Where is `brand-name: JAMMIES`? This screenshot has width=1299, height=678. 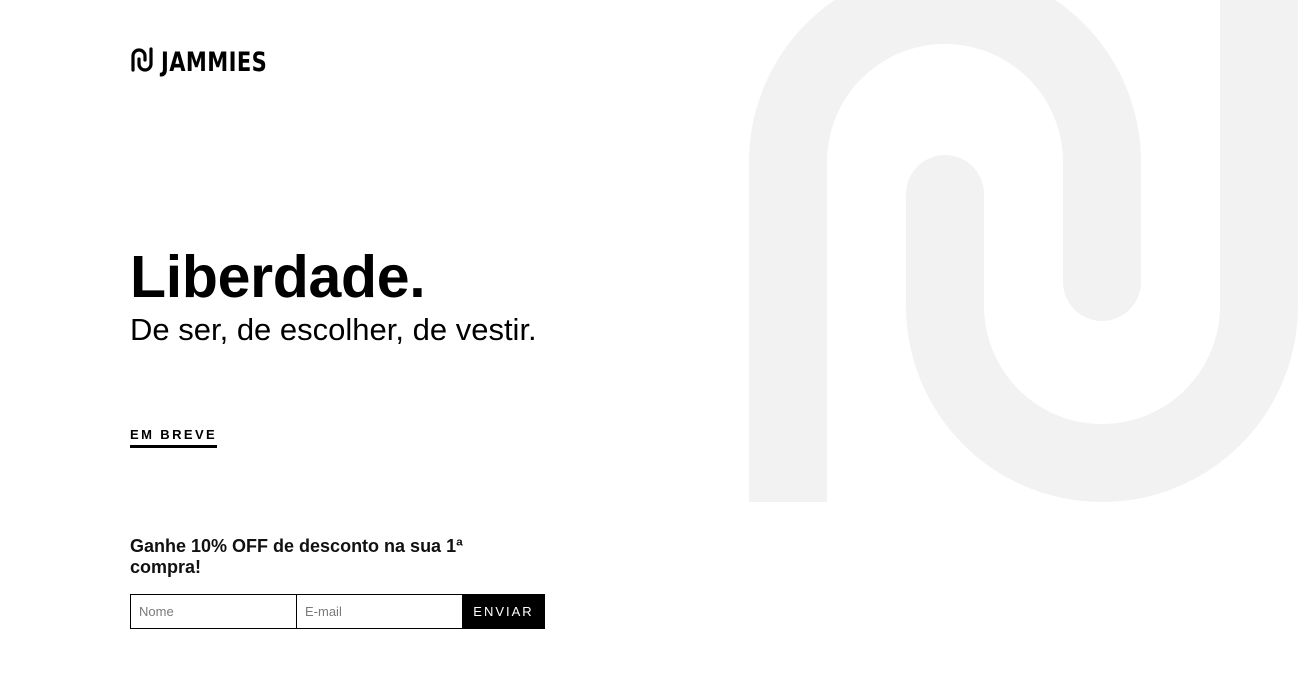 brand-name: JAMMIES is located at coordinates (214, 62).